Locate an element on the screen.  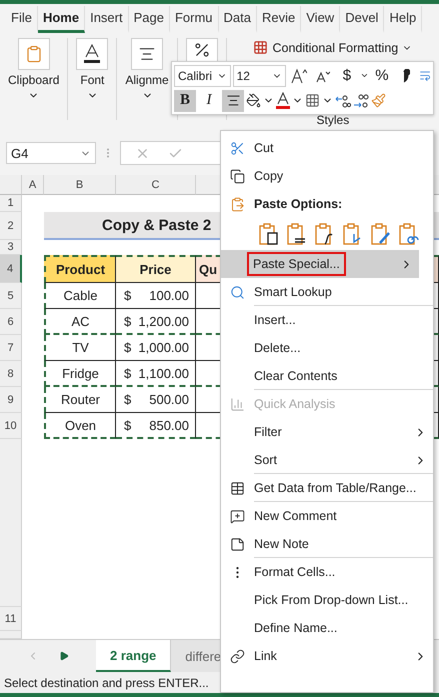
menu-item: New Comment is located at coordinates (327, 516).